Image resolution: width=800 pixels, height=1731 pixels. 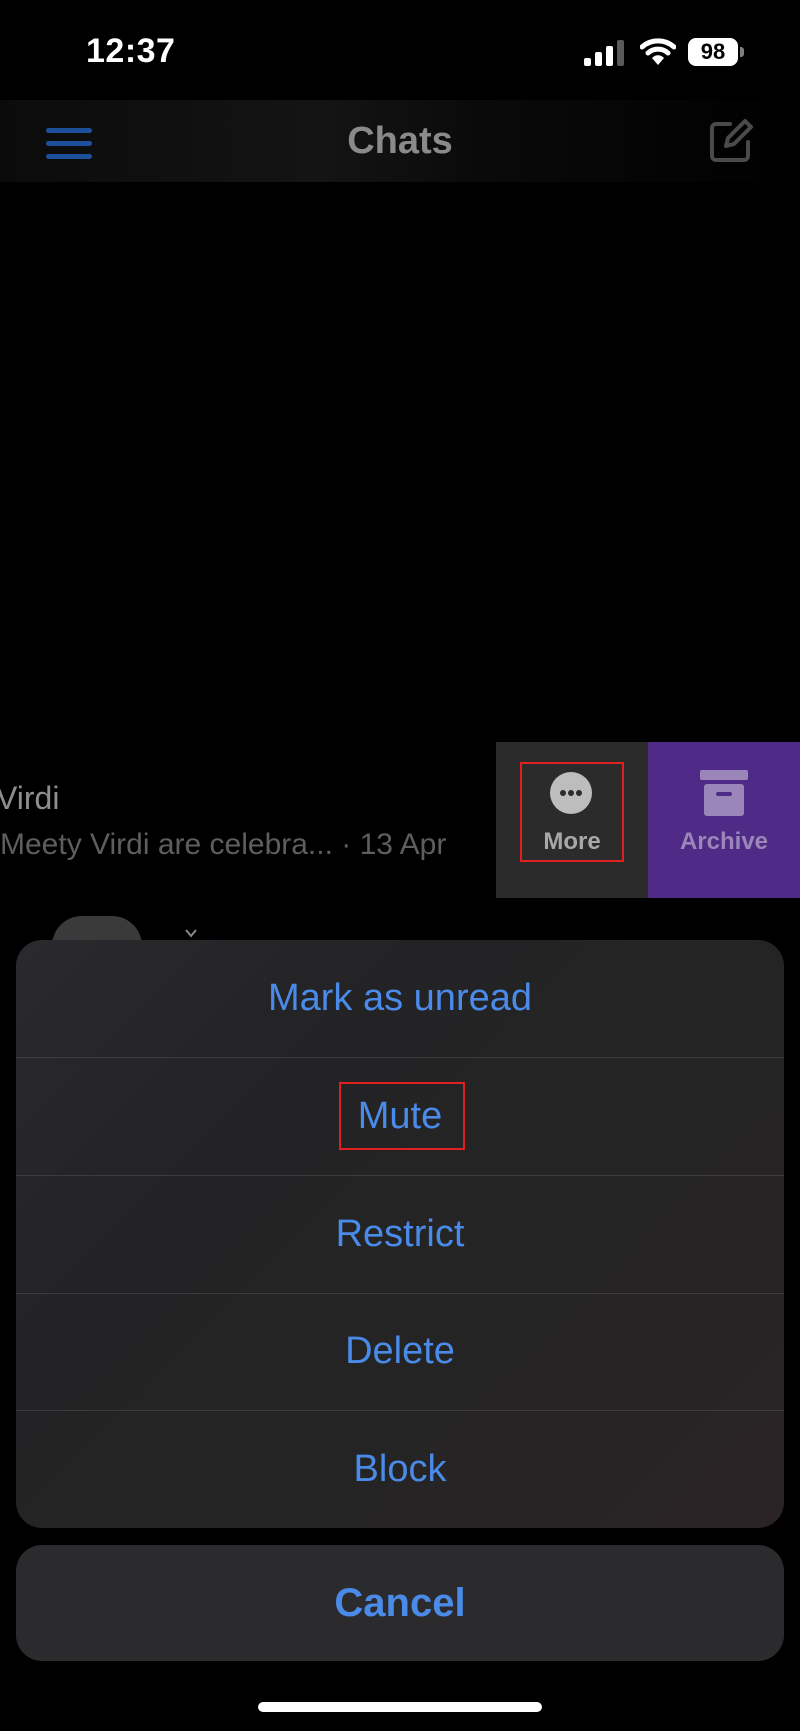 I want to click on home-indicator, so click(x=400, y=1707).